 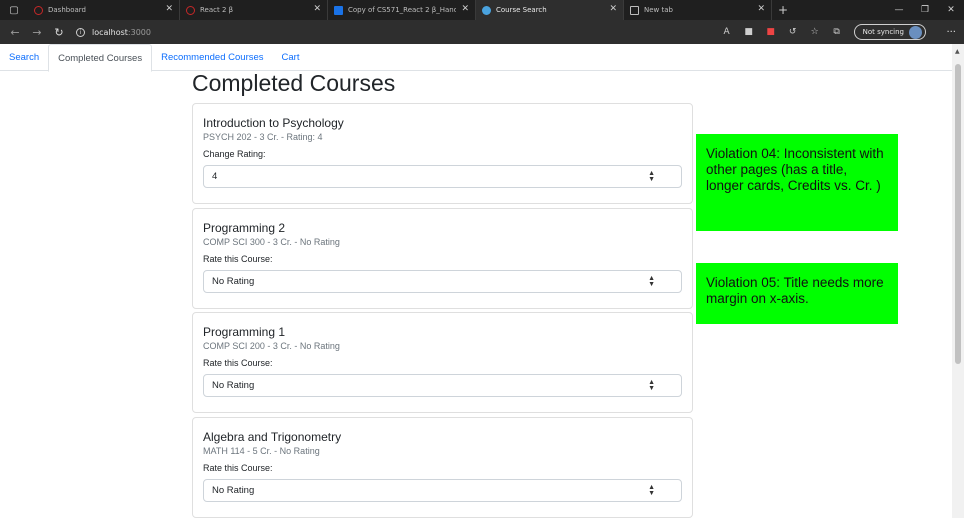 I want to click on new-tab-plus-icon: +, so click(x=783, y=10).